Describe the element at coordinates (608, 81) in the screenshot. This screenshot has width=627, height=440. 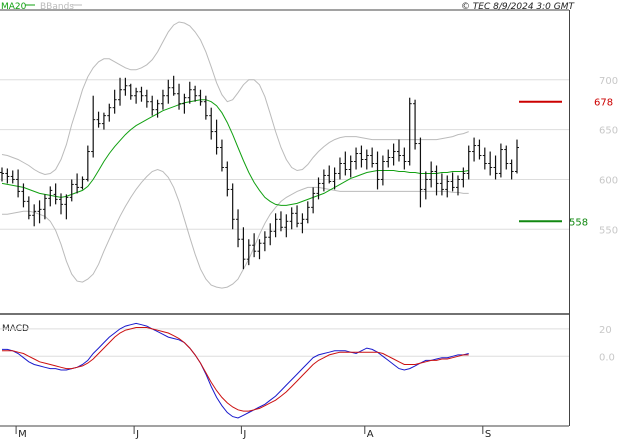
I see `price-tick-label: 700` at that location.